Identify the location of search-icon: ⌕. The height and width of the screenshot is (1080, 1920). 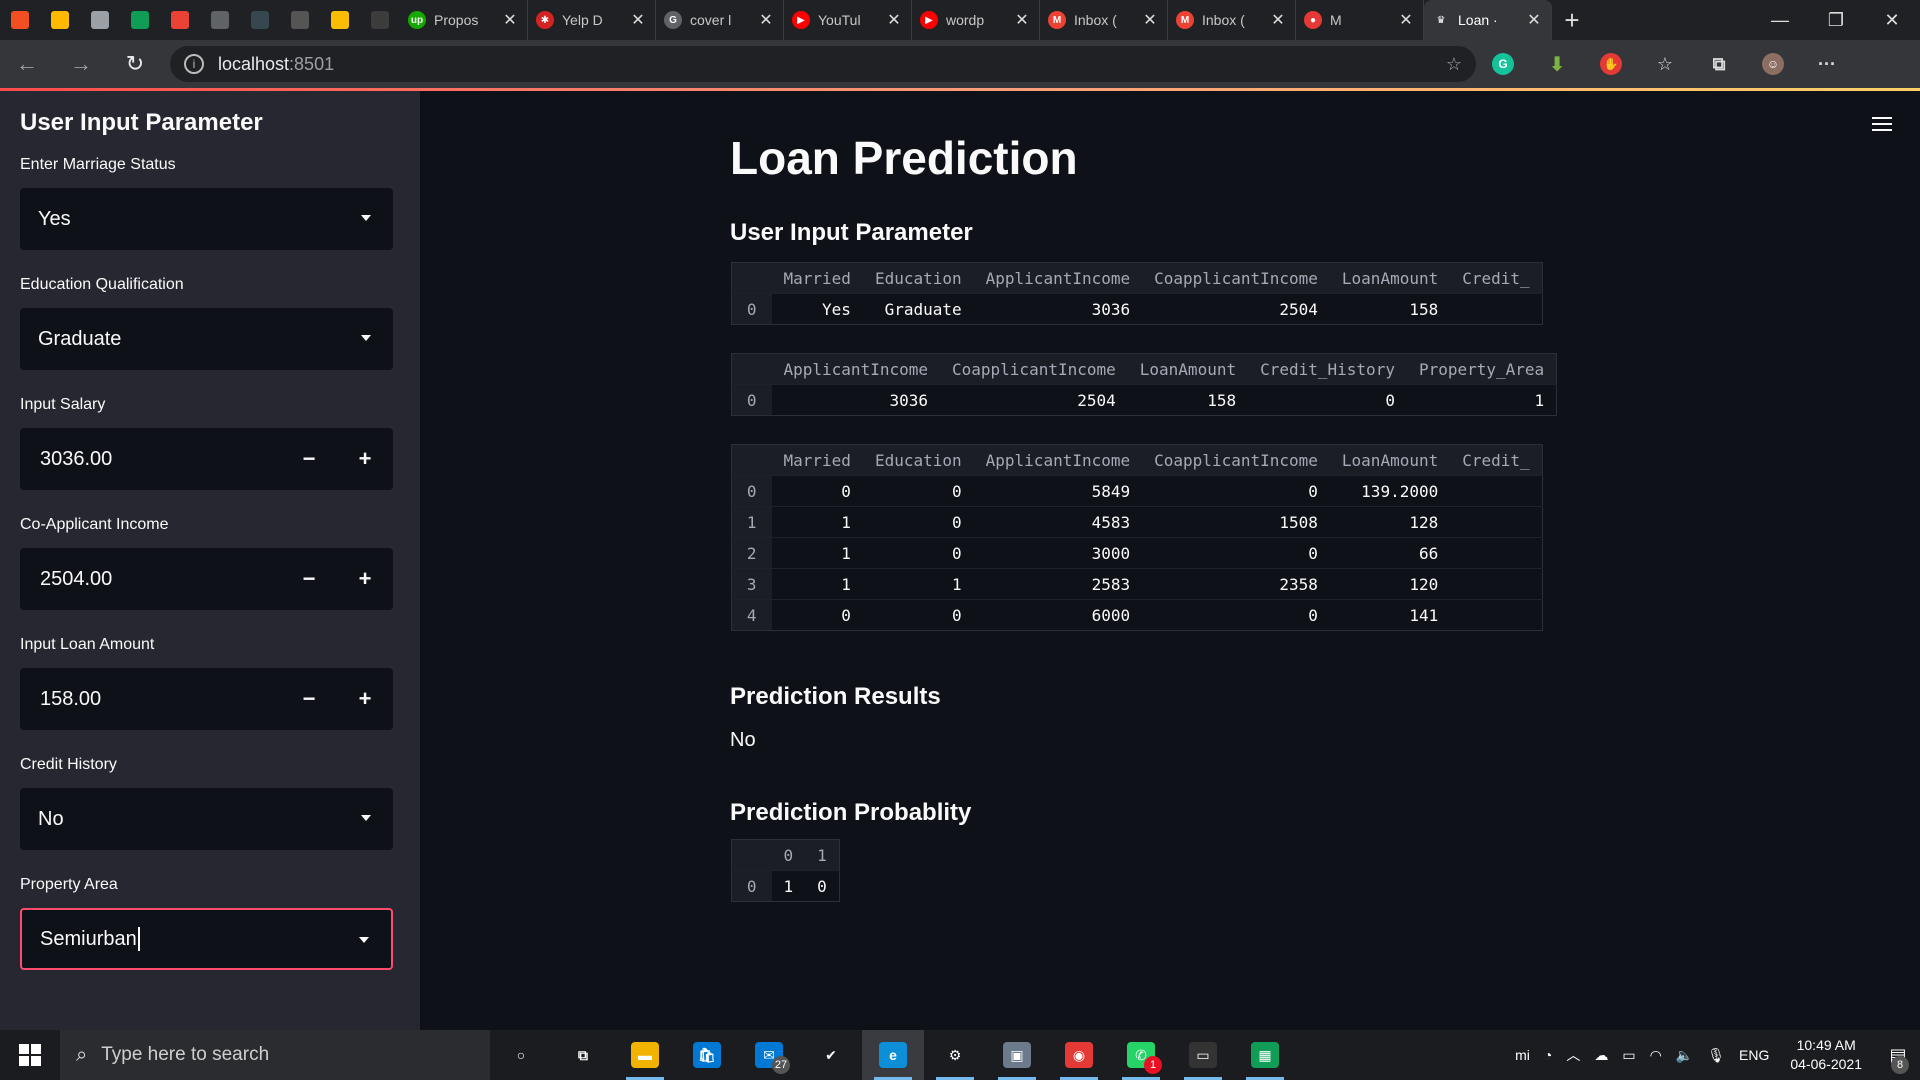
(82, 1054).